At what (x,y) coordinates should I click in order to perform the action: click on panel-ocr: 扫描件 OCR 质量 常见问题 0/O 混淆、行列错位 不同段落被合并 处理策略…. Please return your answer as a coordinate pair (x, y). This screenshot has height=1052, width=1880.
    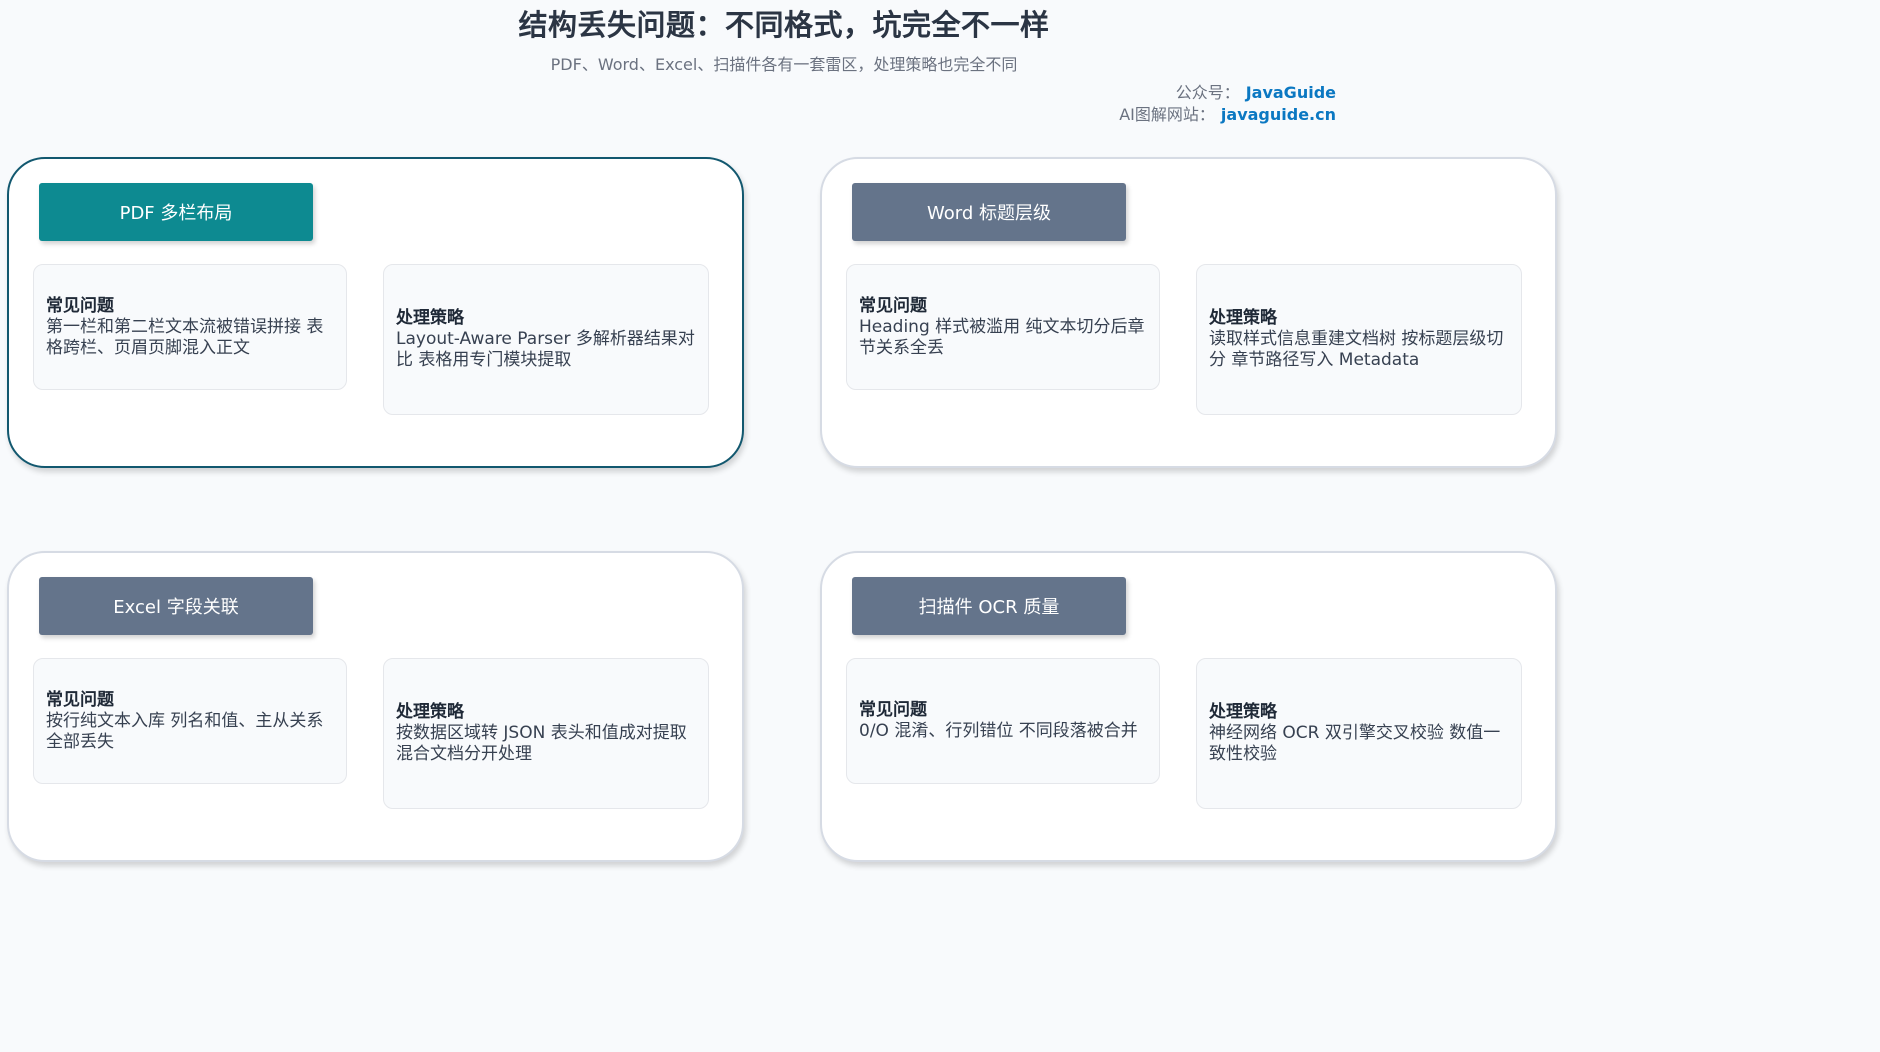
    Looking at the image, I should click on (1188, 706).